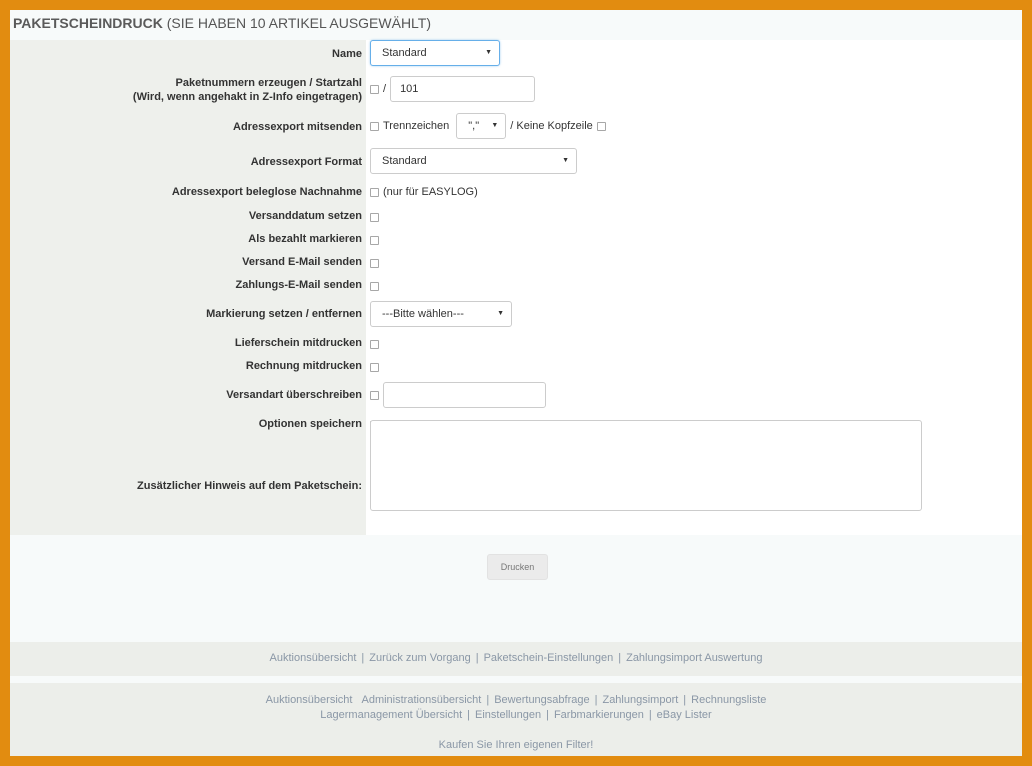 The height and width of the screenshot is (766, 1032). I want to click on versanddatum-label: Versanddatum setzen, so click(305, 216).